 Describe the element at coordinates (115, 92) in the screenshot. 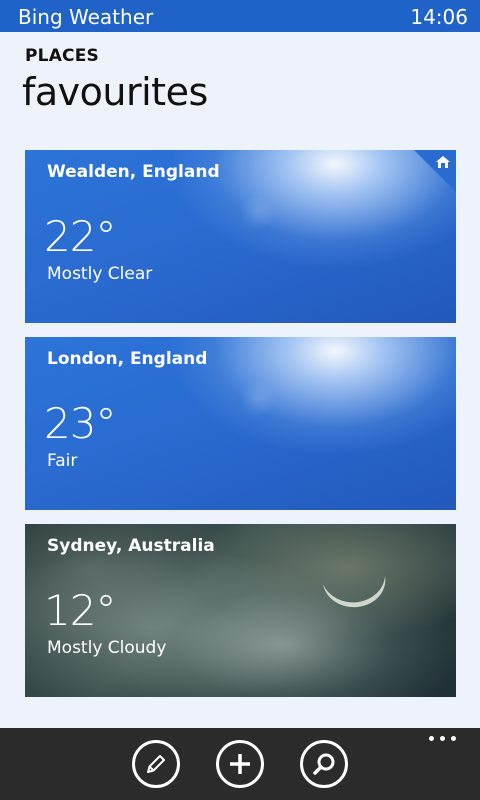

I see `page-title: favourites` at that location.